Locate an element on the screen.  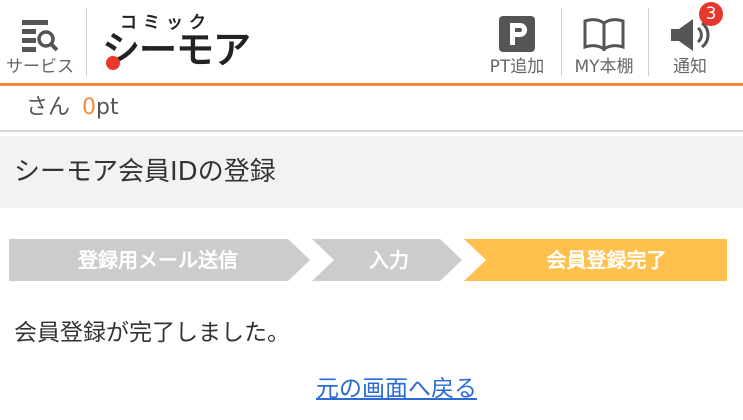
cmoa-logo: コミック シーモア is located at coordinates (177, 41).